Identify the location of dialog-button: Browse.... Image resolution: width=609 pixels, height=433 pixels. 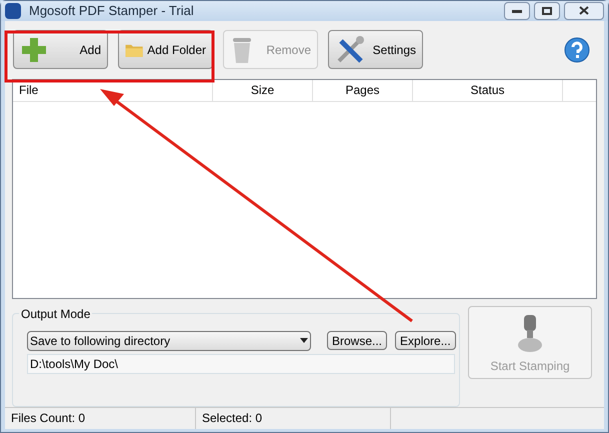
(357, 340).